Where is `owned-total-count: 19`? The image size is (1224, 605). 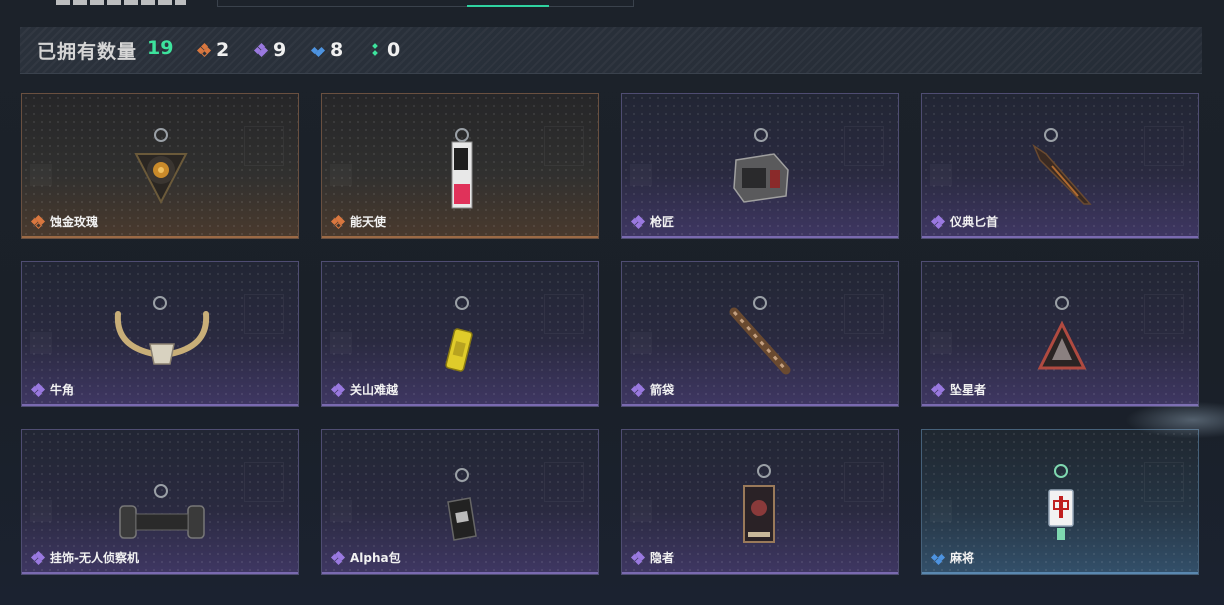 owned-total-count: 19 is located at coordinates (160, 48).